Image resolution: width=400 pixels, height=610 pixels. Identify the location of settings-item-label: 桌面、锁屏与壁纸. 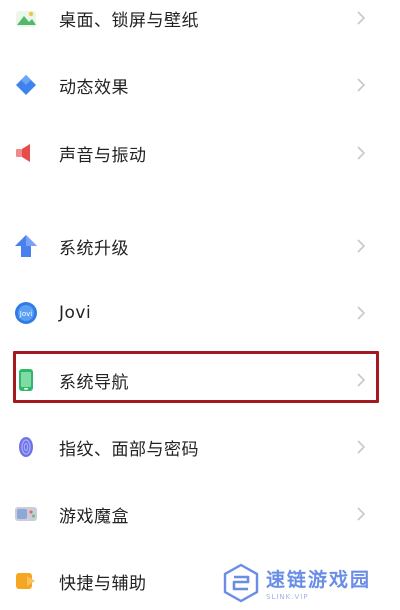
(129, 20).